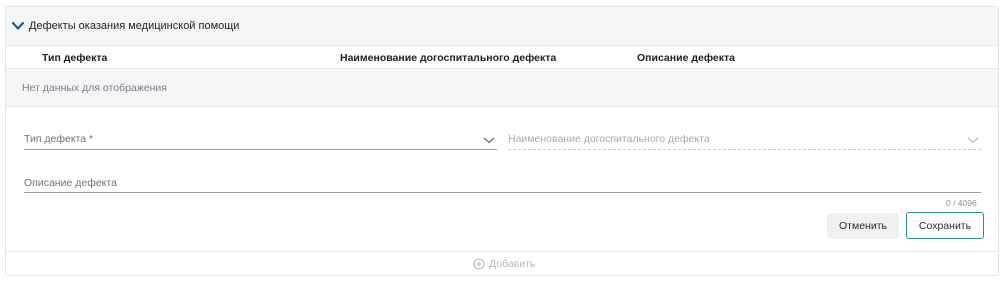 This screenshot has width=1004, height=281. Describe the element at coordinates (686, 58) in the screenshot. I see `column-header-description: Описание дефекта` at that location.